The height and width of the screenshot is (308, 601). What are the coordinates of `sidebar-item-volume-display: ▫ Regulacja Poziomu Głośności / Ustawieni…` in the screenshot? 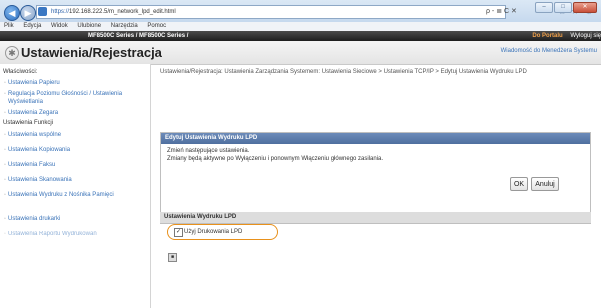 It's located at (76, 98).